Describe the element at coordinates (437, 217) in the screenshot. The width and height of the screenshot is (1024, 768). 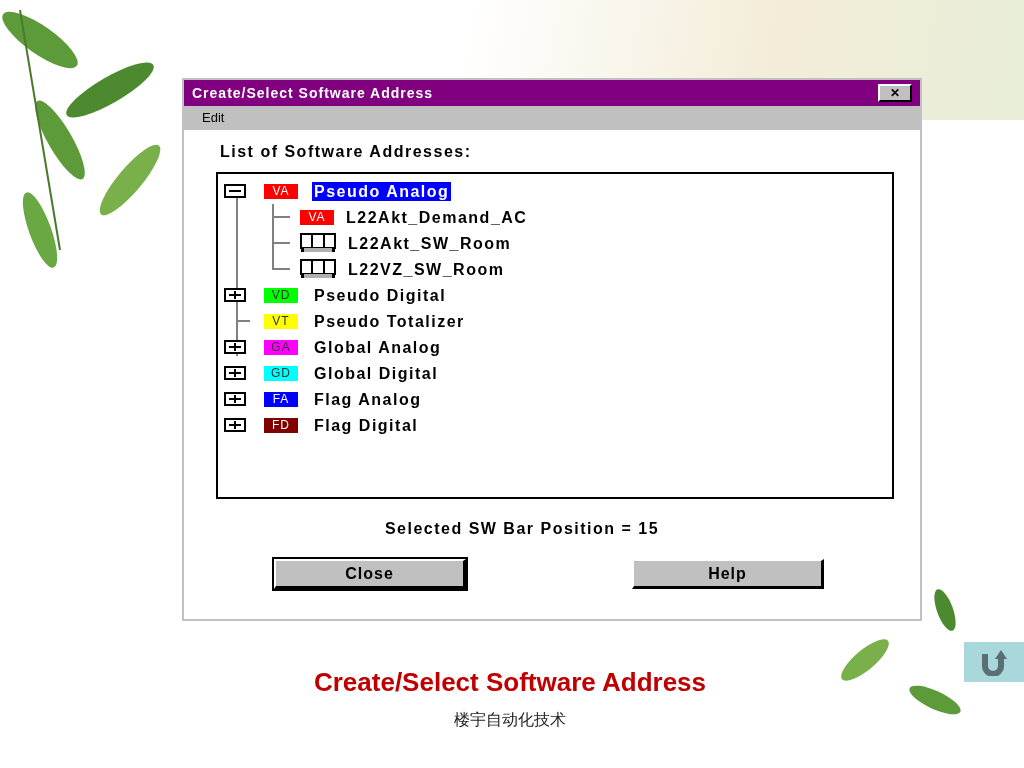
I see `tree-item: L22Akt_Demand_AC` at that location.